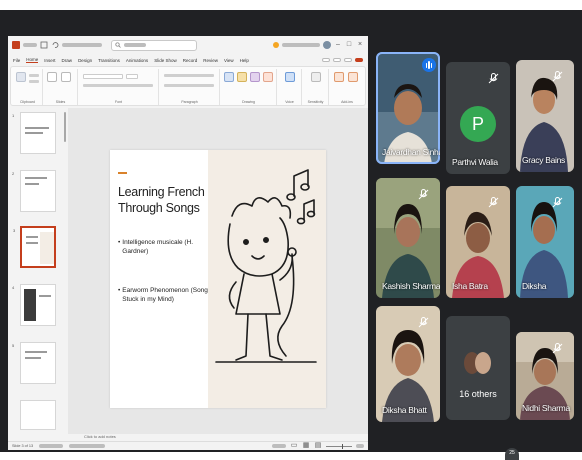  Describe the element at coordinates (52, 77) in the screenshot. I see `new-slide-icon` at that location.